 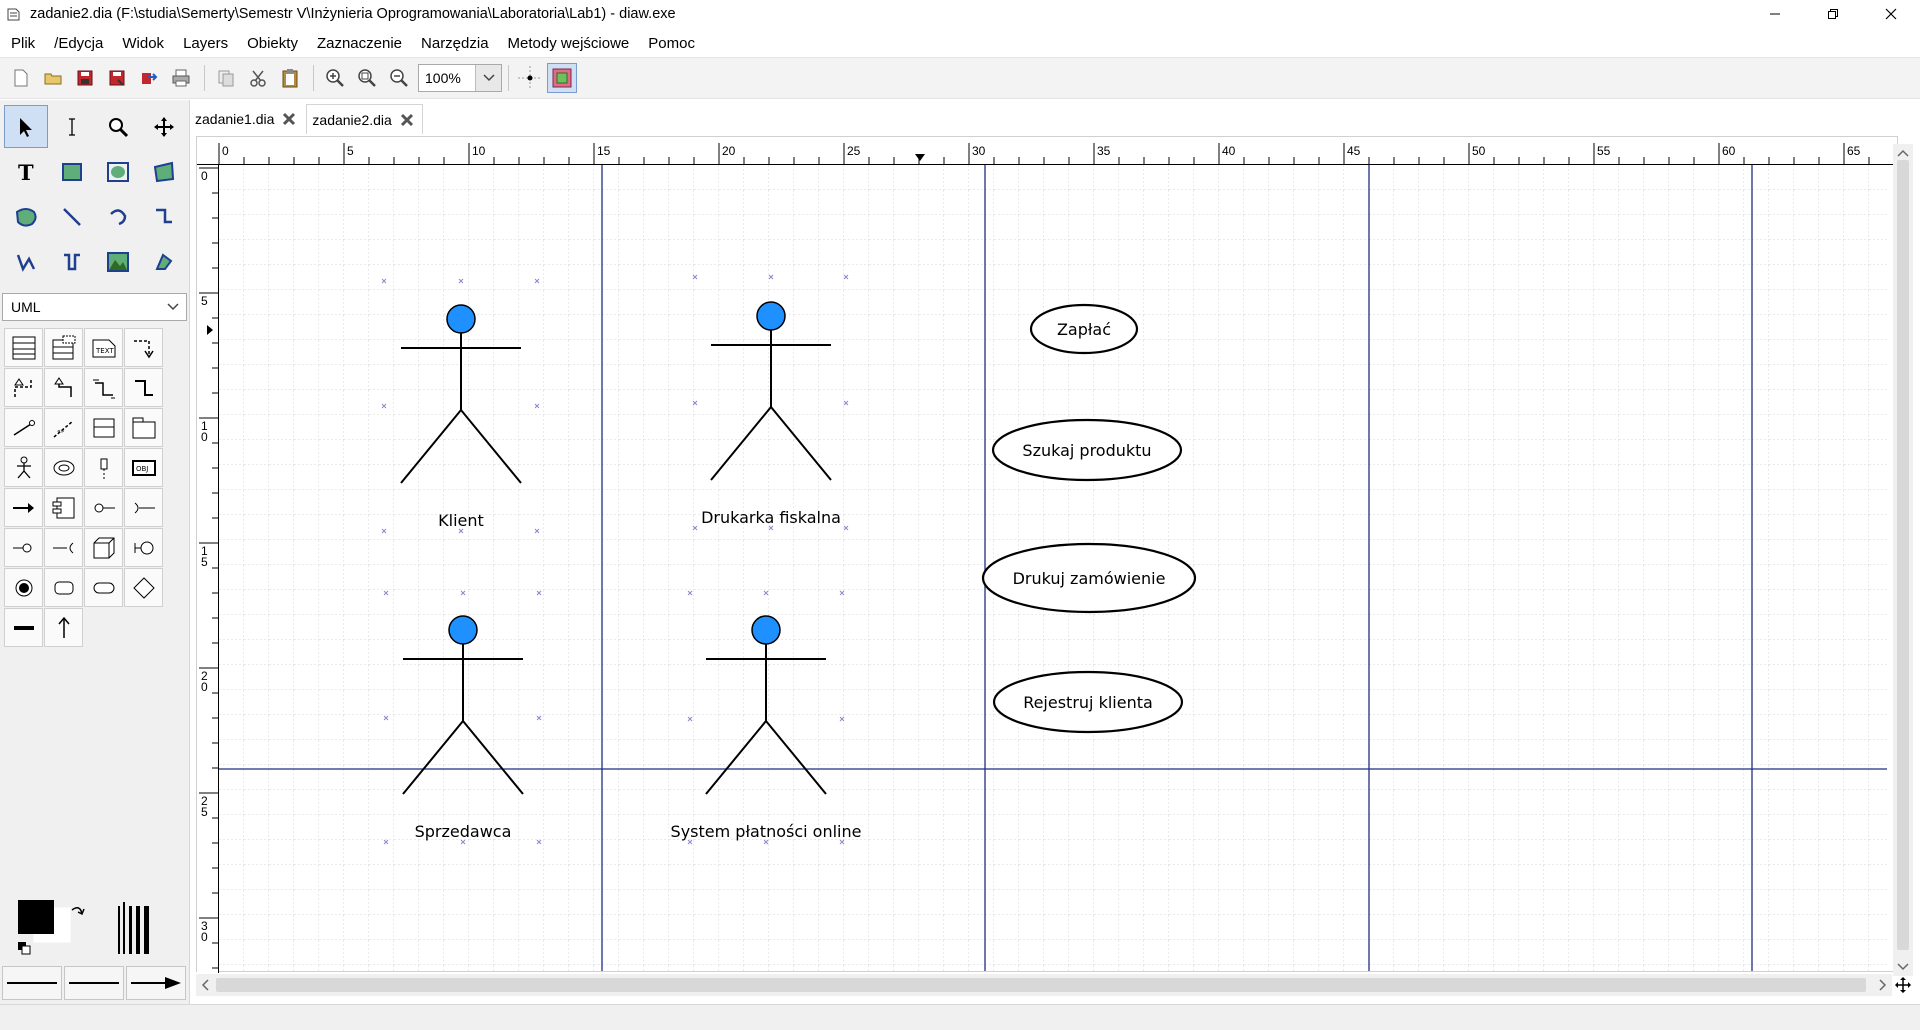 What do you see at coordinates (103, 467) in the screenshot?
I see `uml-lifeline-shape` at bounding box center [103, 467].